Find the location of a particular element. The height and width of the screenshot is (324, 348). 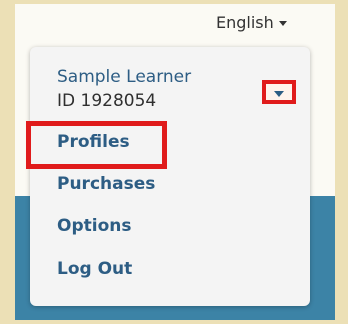

menu-item-purchases: Purchases is located at coordinates (106, 184).